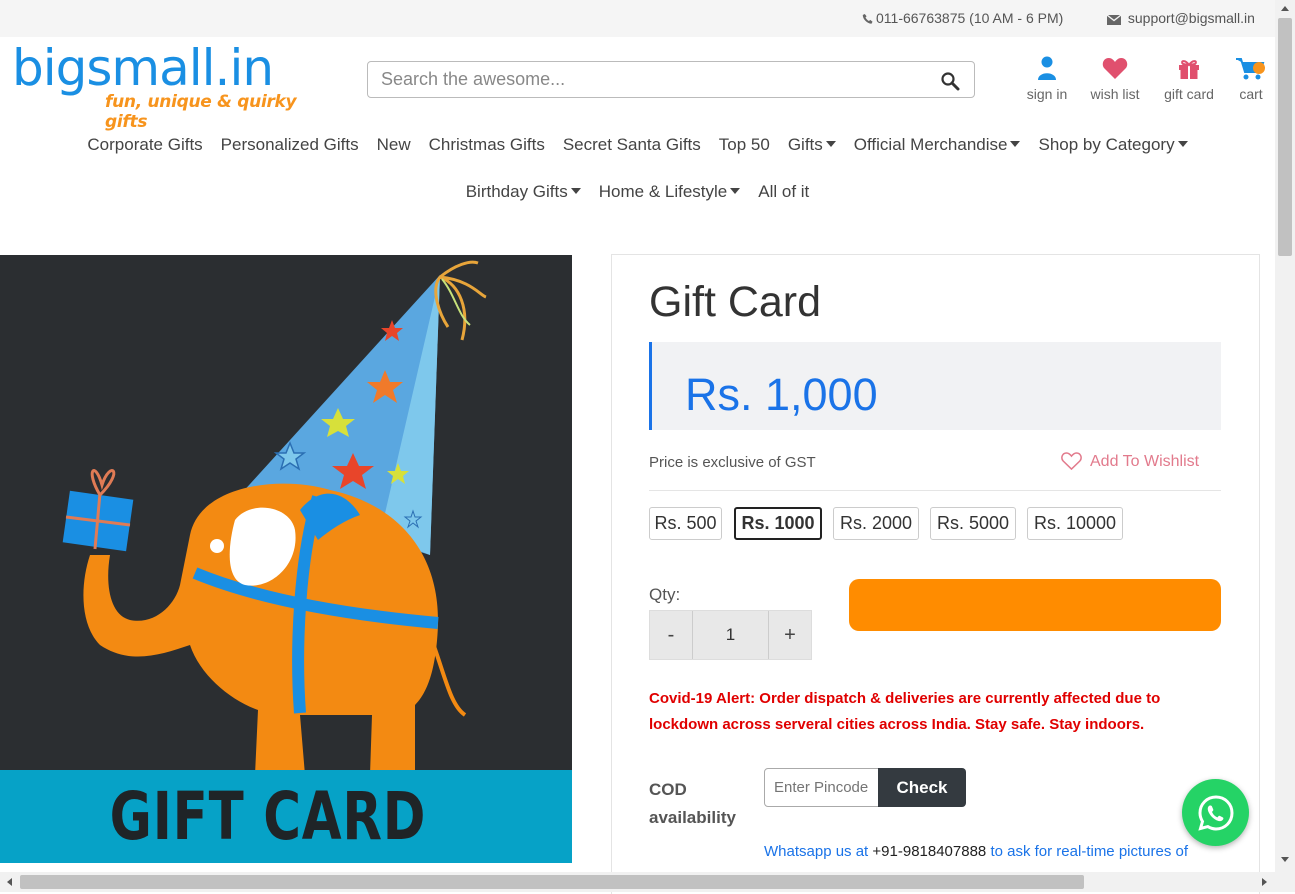 The height and width of the screenshot is (894, 1295). Describe the element at coordinates (1035, 605) in the screenshot. I see `add-to-cart-button` at that location.